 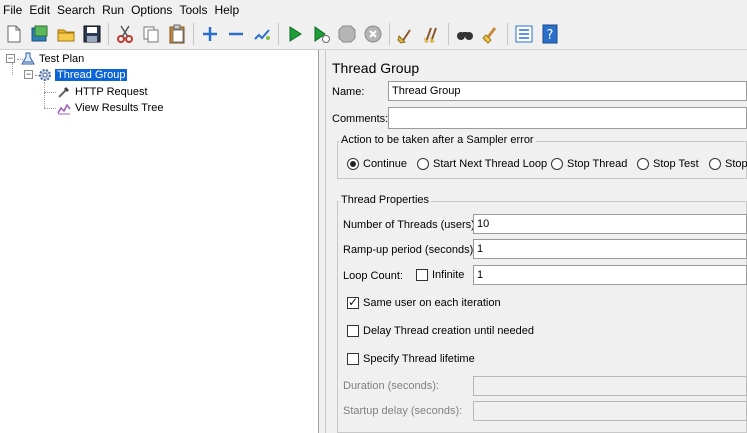 I want to click on tree-item-http-request: HTTP Request, so click(x=102, y=92).